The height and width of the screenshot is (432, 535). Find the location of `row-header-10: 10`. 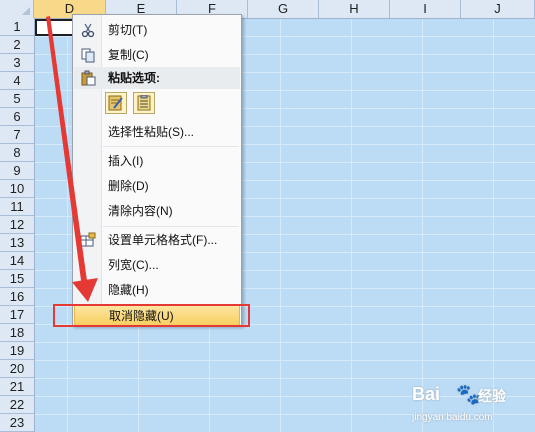

row-header-10: 10 is located at coordinates (17, 189).